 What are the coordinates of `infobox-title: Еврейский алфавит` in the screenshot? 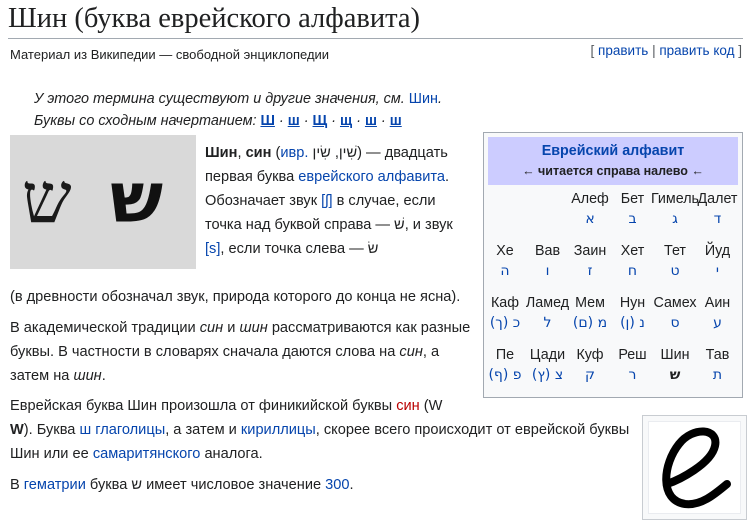 It's located at (613, 148).